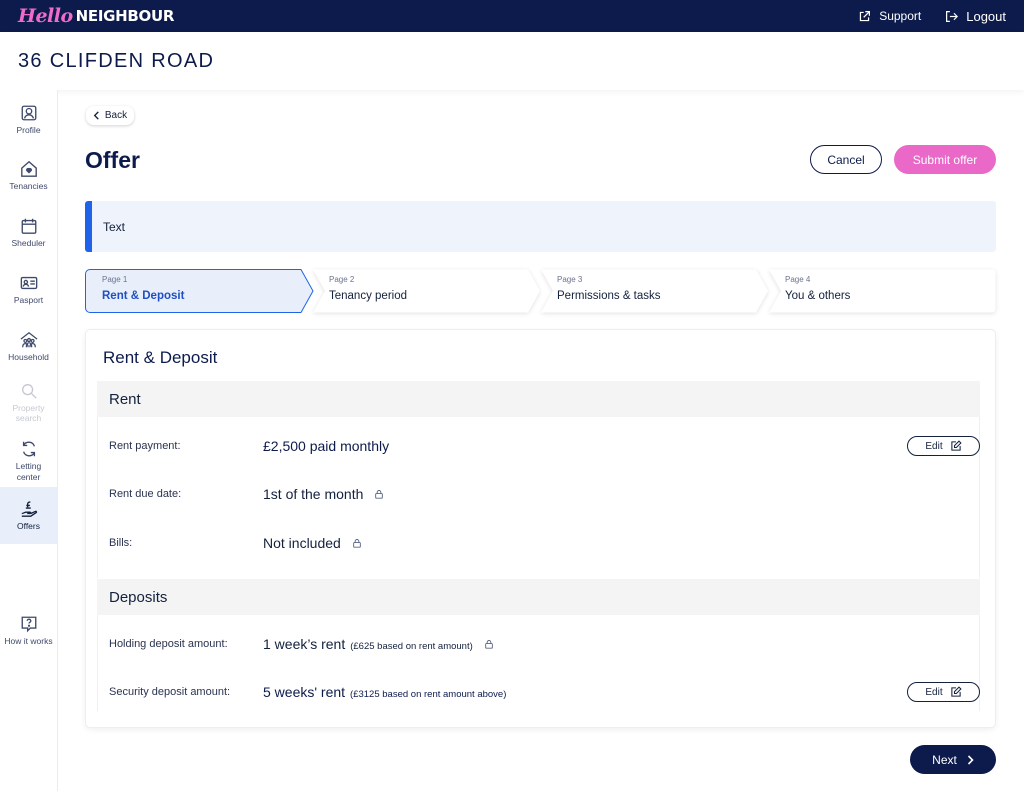  What do you see at coordinates (125, 16) in the screenshot?
I see `logo-neighbour: NEIGHBOUR` at bounding box center [125, 16].